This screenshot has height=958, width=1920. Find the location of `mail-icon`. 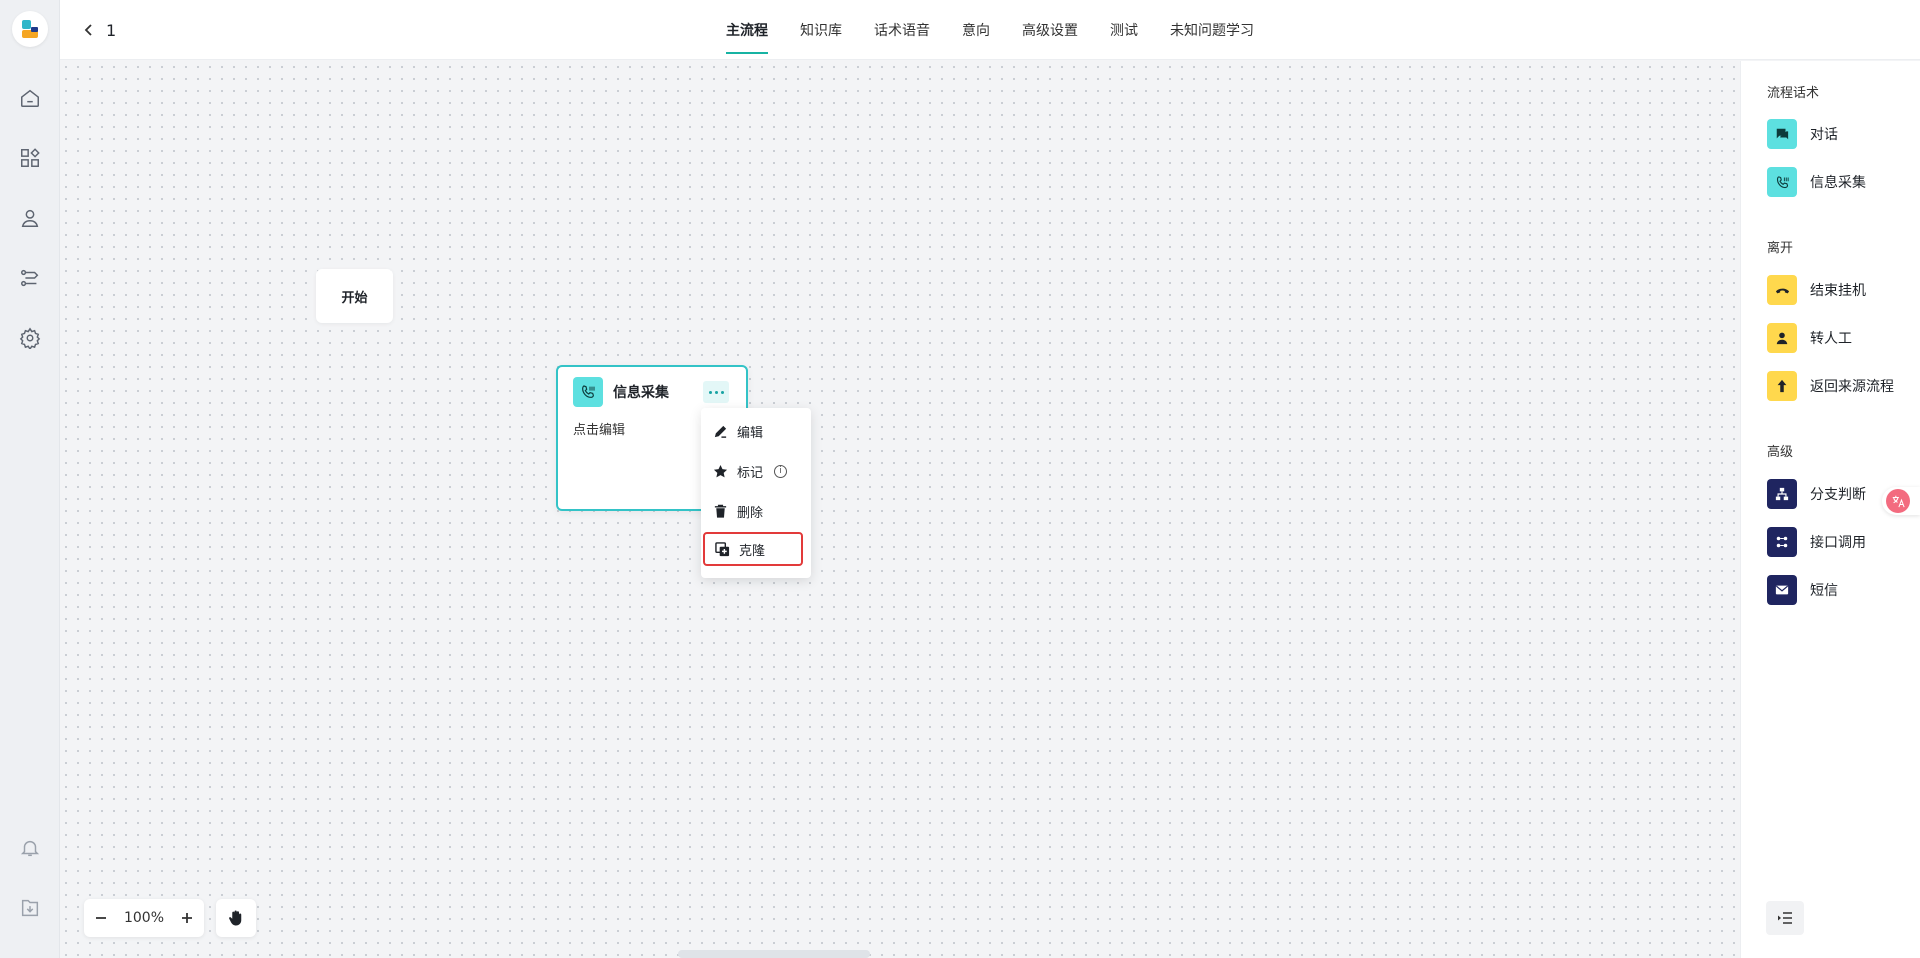

mail-icon is located at coordinates (1782, 590).